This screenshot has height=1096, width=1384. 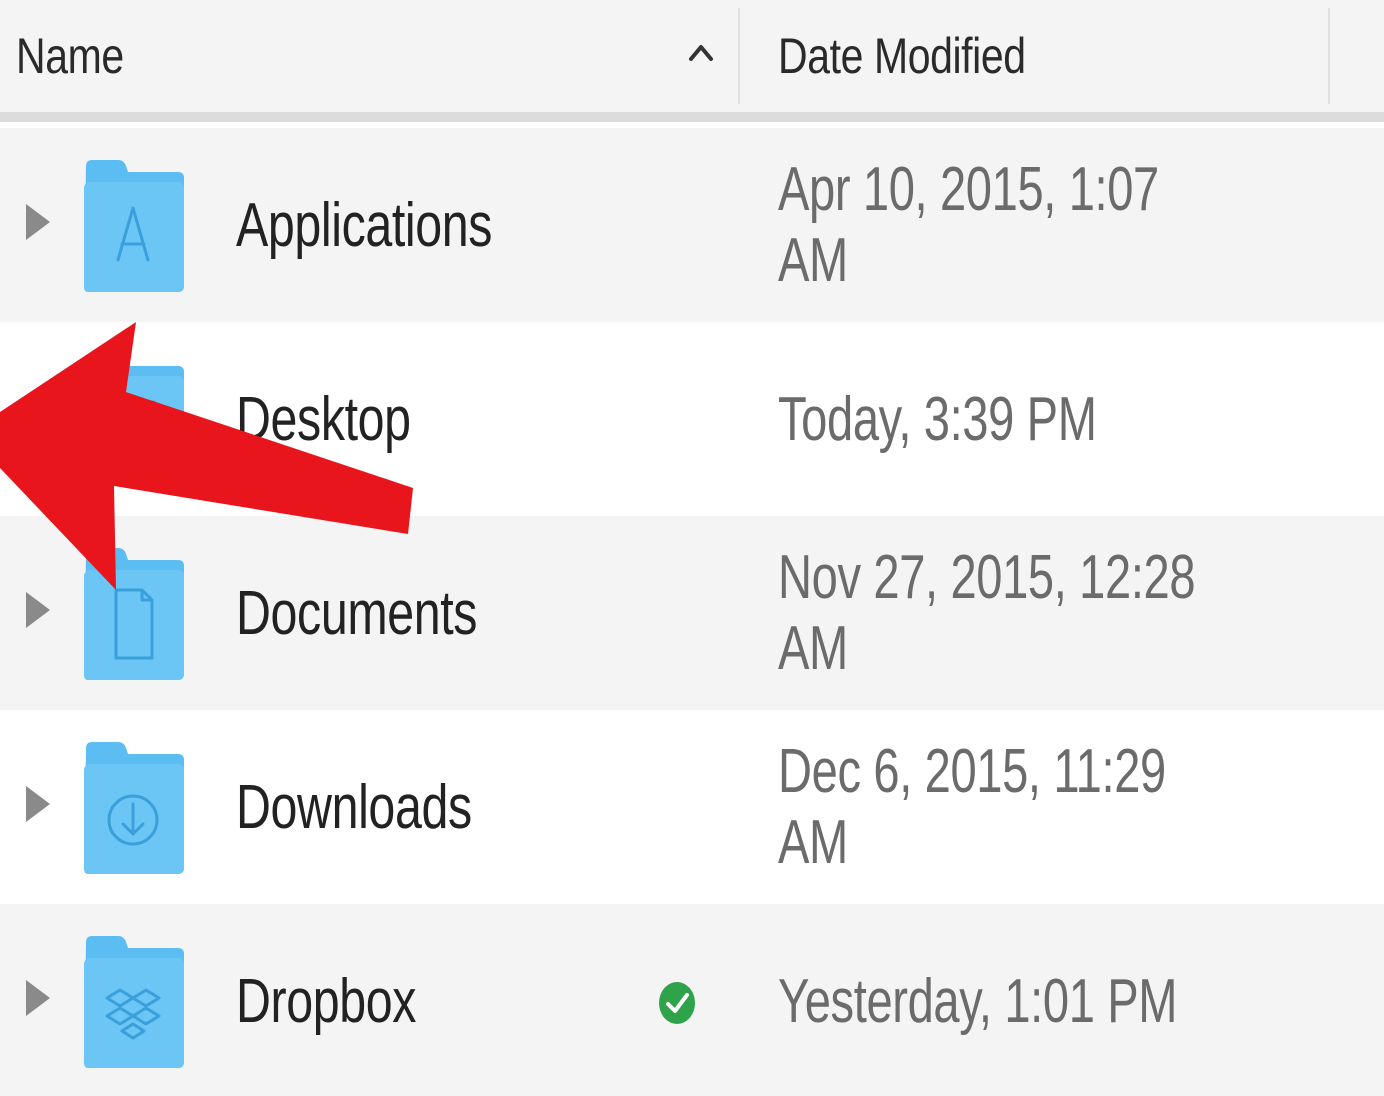 What do you see at coordinates (937, 419) in the screenshot?
I see `date-modified: Today, 3:39 PM` at bounding box center [937, 419].